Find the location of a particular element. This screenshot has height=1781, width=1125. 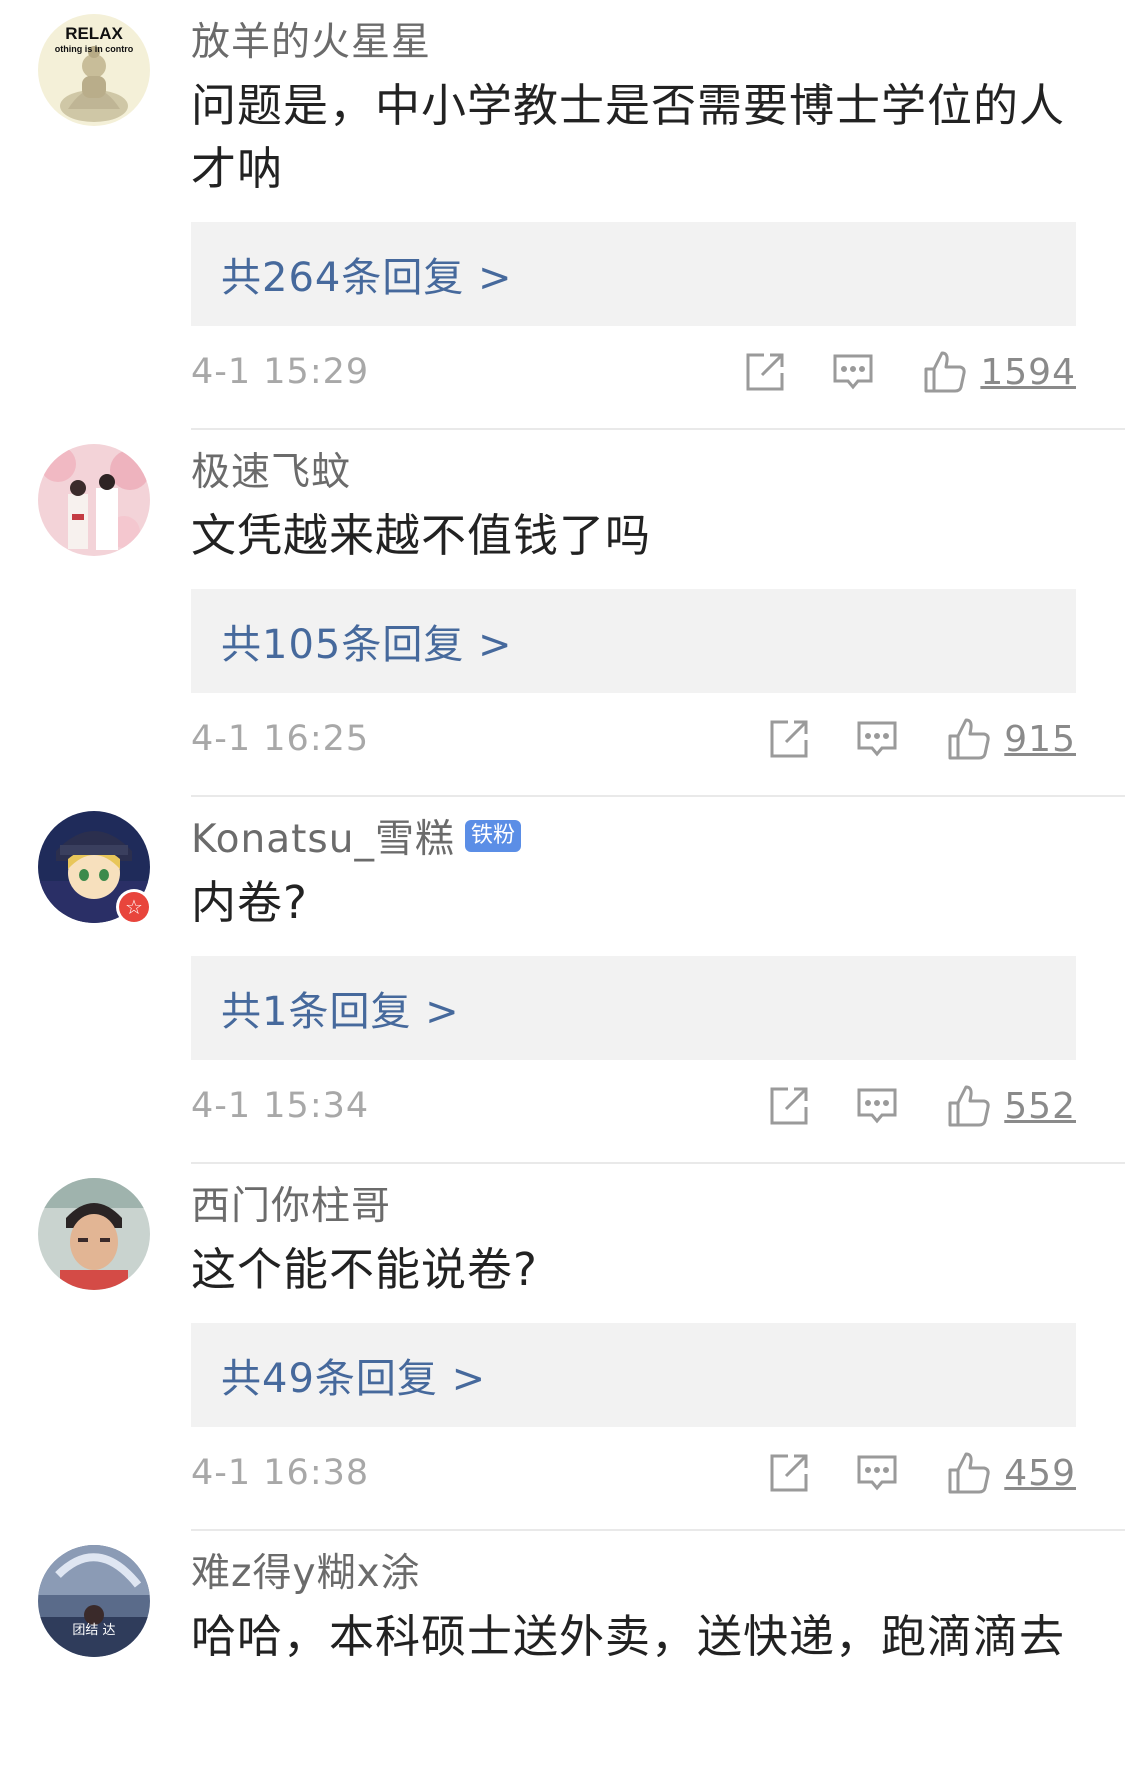

like-count: 552 is located at coordinates (1040, 1106).